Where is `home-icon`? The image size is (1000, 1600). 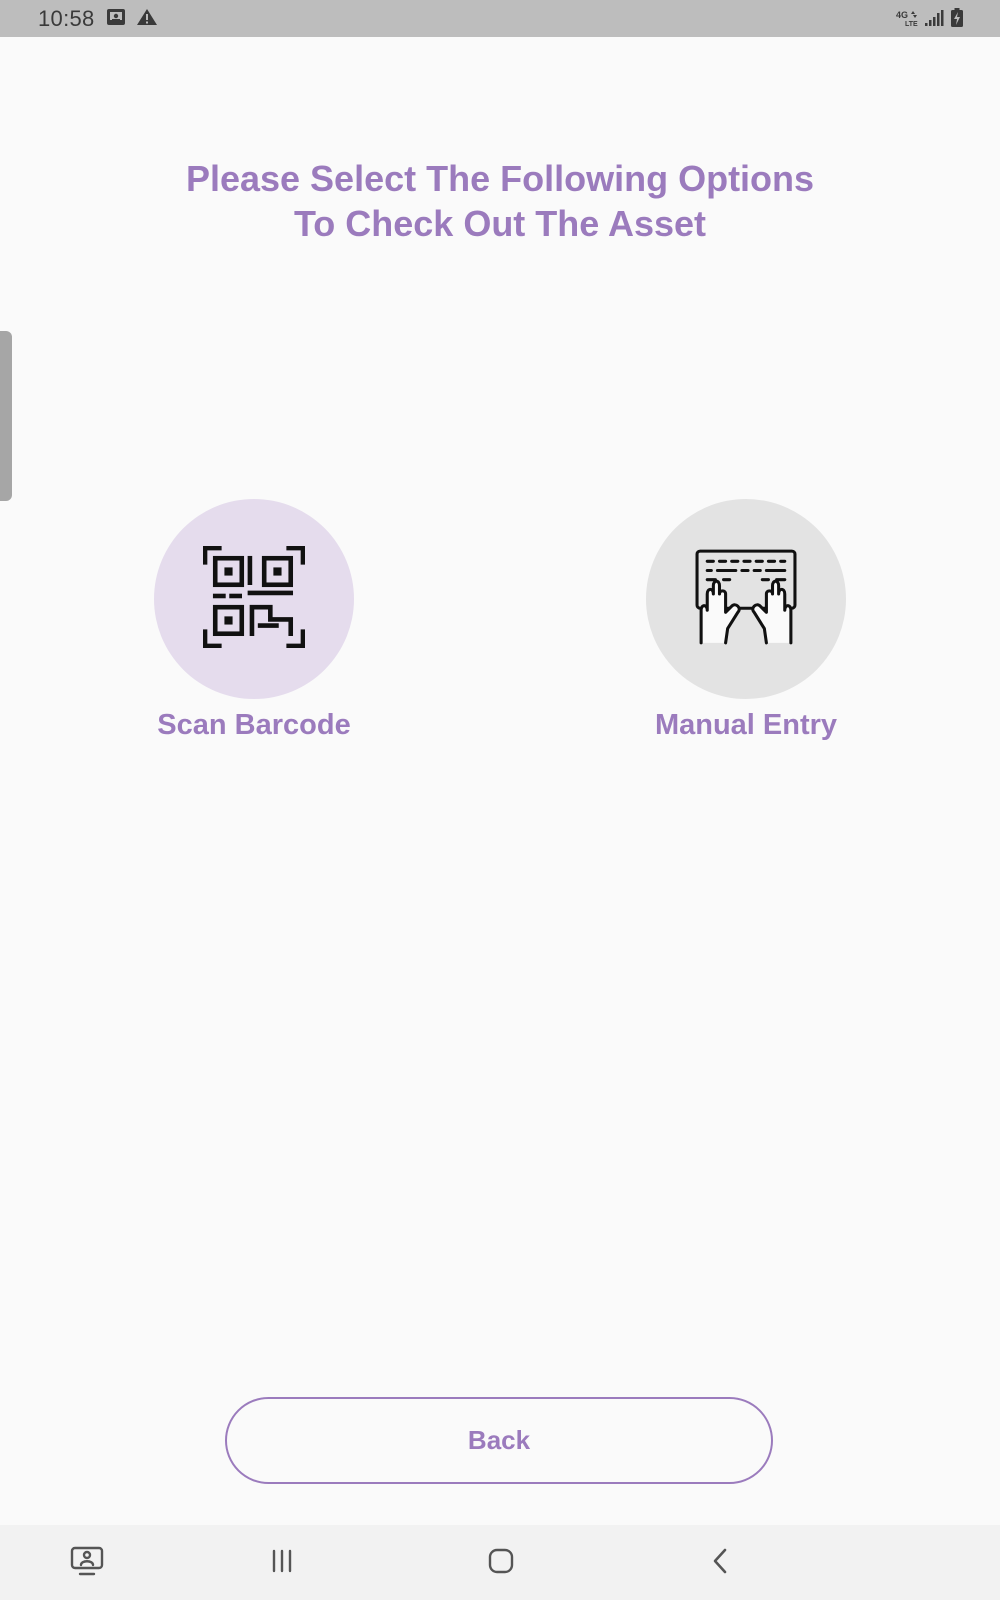 home-icon is located at coordinates (501, 1563).